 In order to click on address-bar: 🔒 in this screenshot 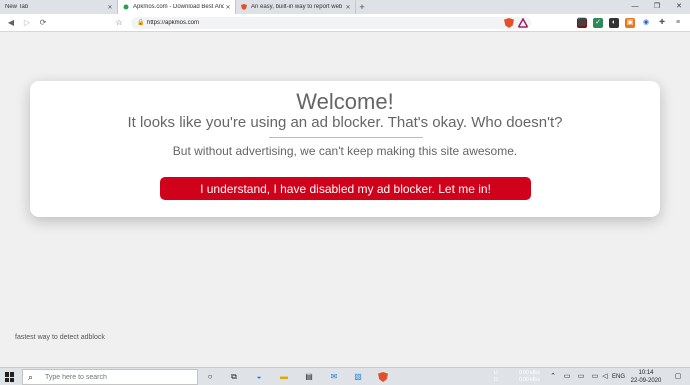, I will do `click(331, 23)`.